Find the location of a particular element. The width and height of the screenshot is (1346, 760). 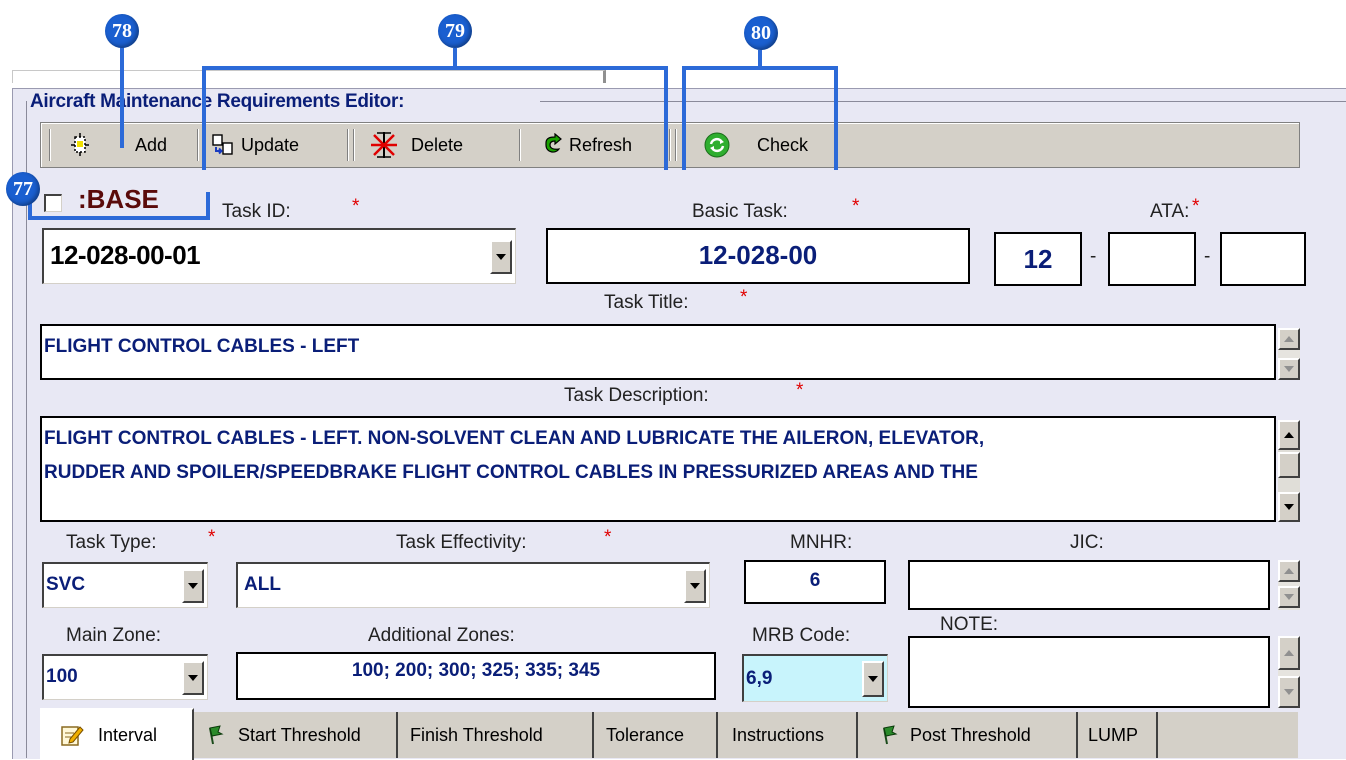

ata-chapter-value: 12 is located at coordinates (1038, 259).